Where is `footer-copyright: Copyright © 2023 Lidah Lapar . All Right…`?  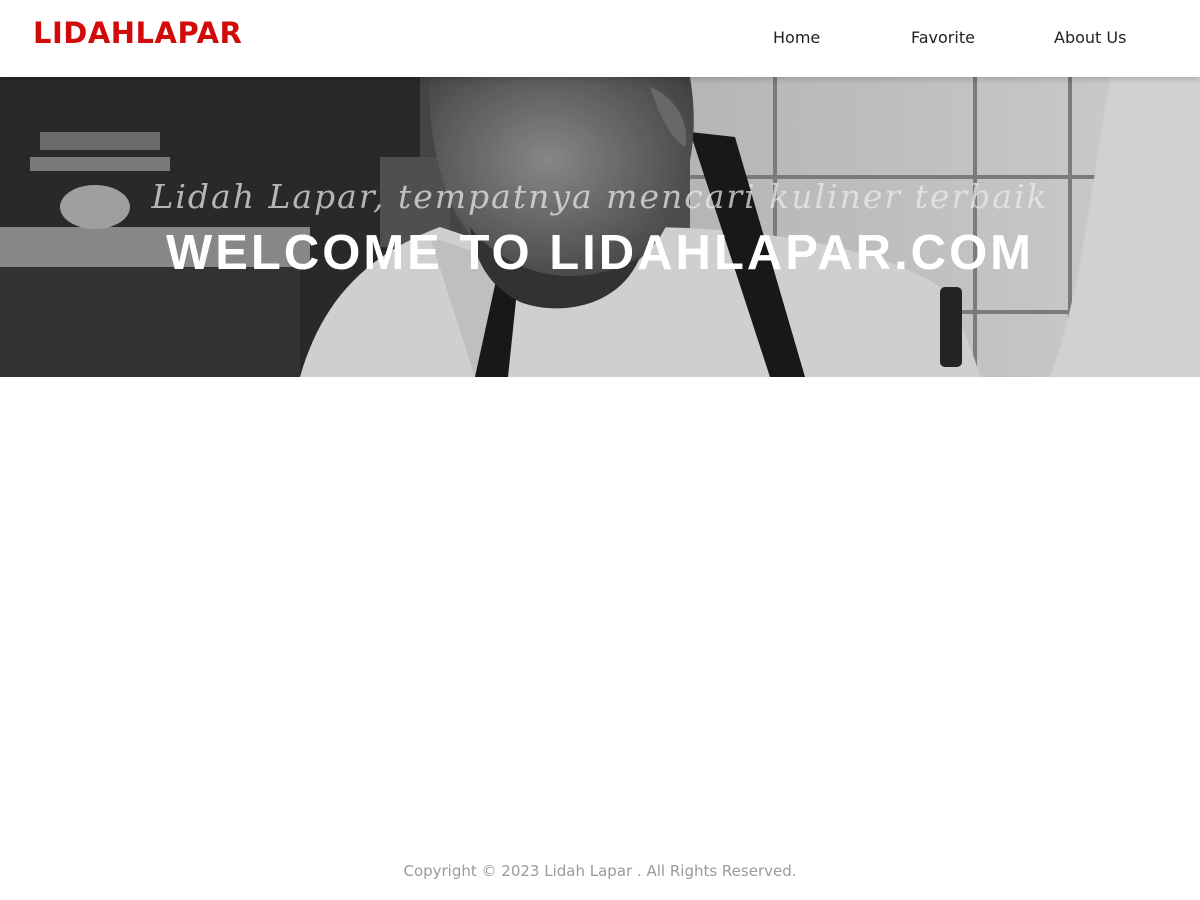 footer-copyright: Copyright © 2023 Lidah Lapar . All Right… is located at coordinates (600, 871).